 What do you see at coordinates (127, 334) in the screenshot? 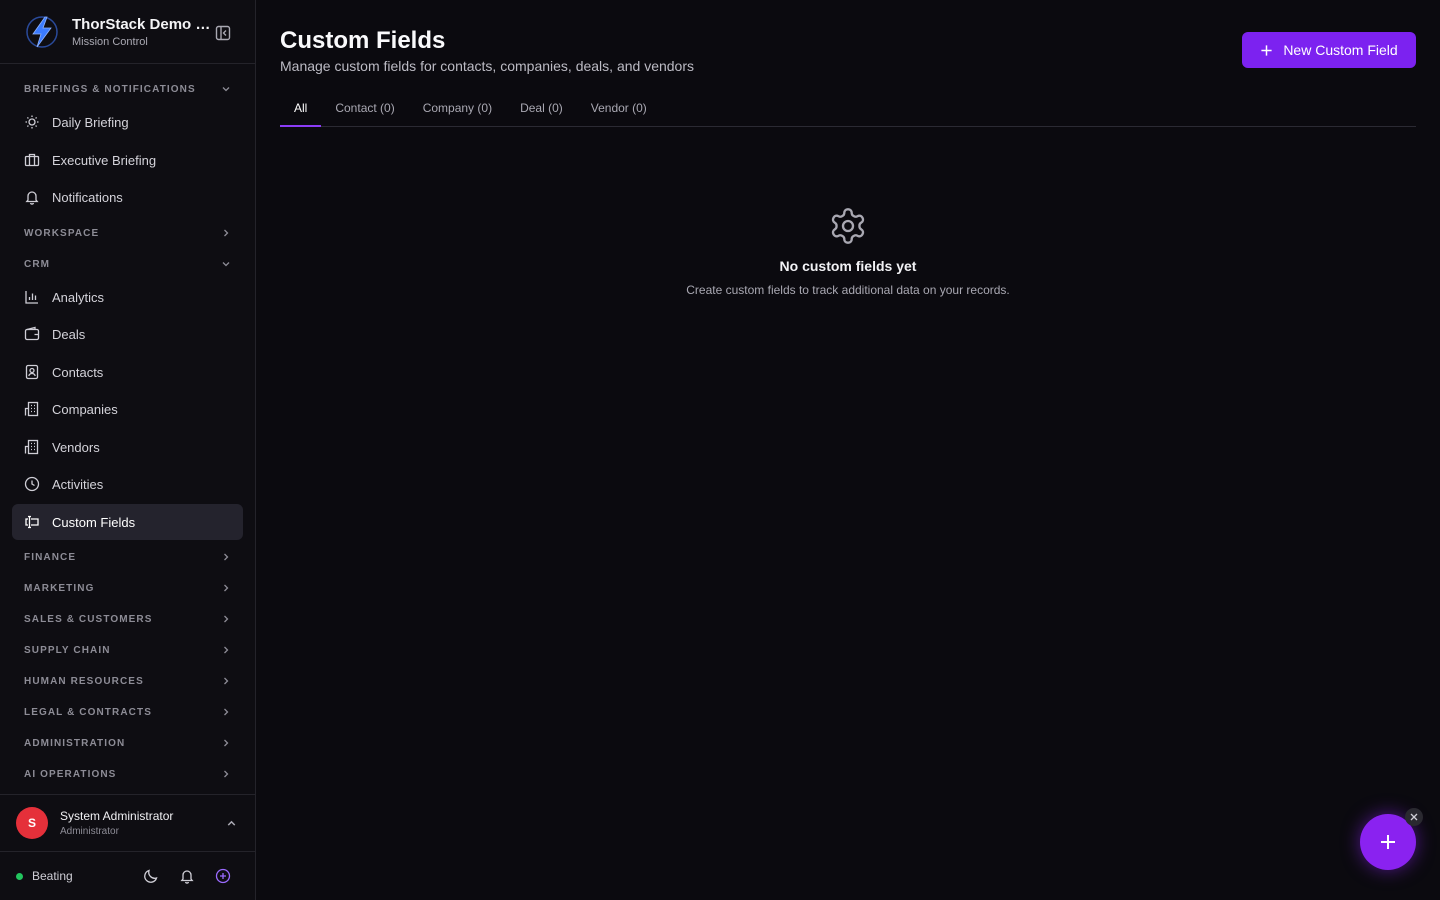
I see `sidebar-item-deals: Deals` at bounding box center [127, 334].